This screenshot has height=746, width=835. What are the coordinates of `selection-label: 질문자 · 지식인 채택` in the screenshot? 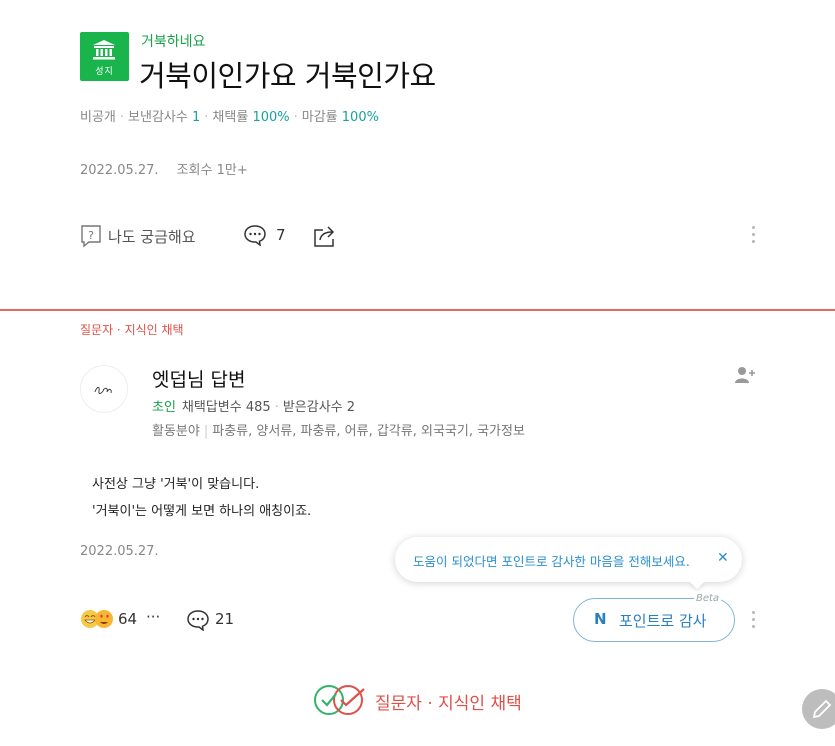 It's located at (132, 330).